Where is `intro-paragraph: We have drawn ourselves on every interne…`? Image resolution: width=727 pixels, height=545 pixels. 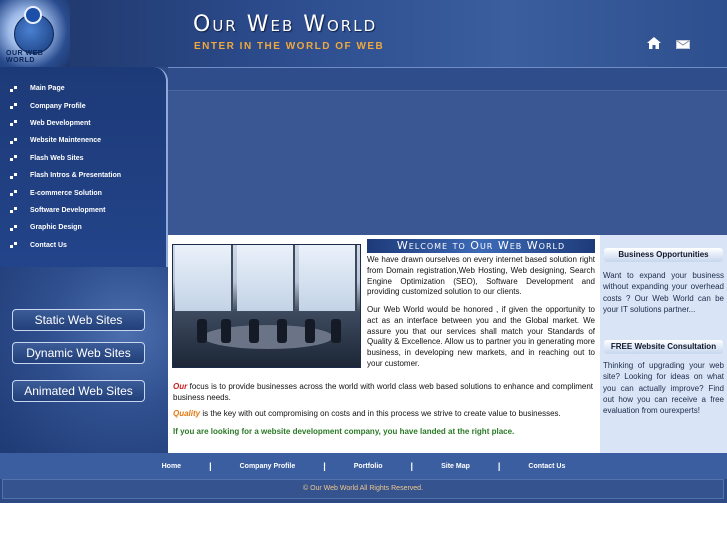 intro-paragraph: We have drawn ourselves on every interne… is located at coordinates (481, 276).